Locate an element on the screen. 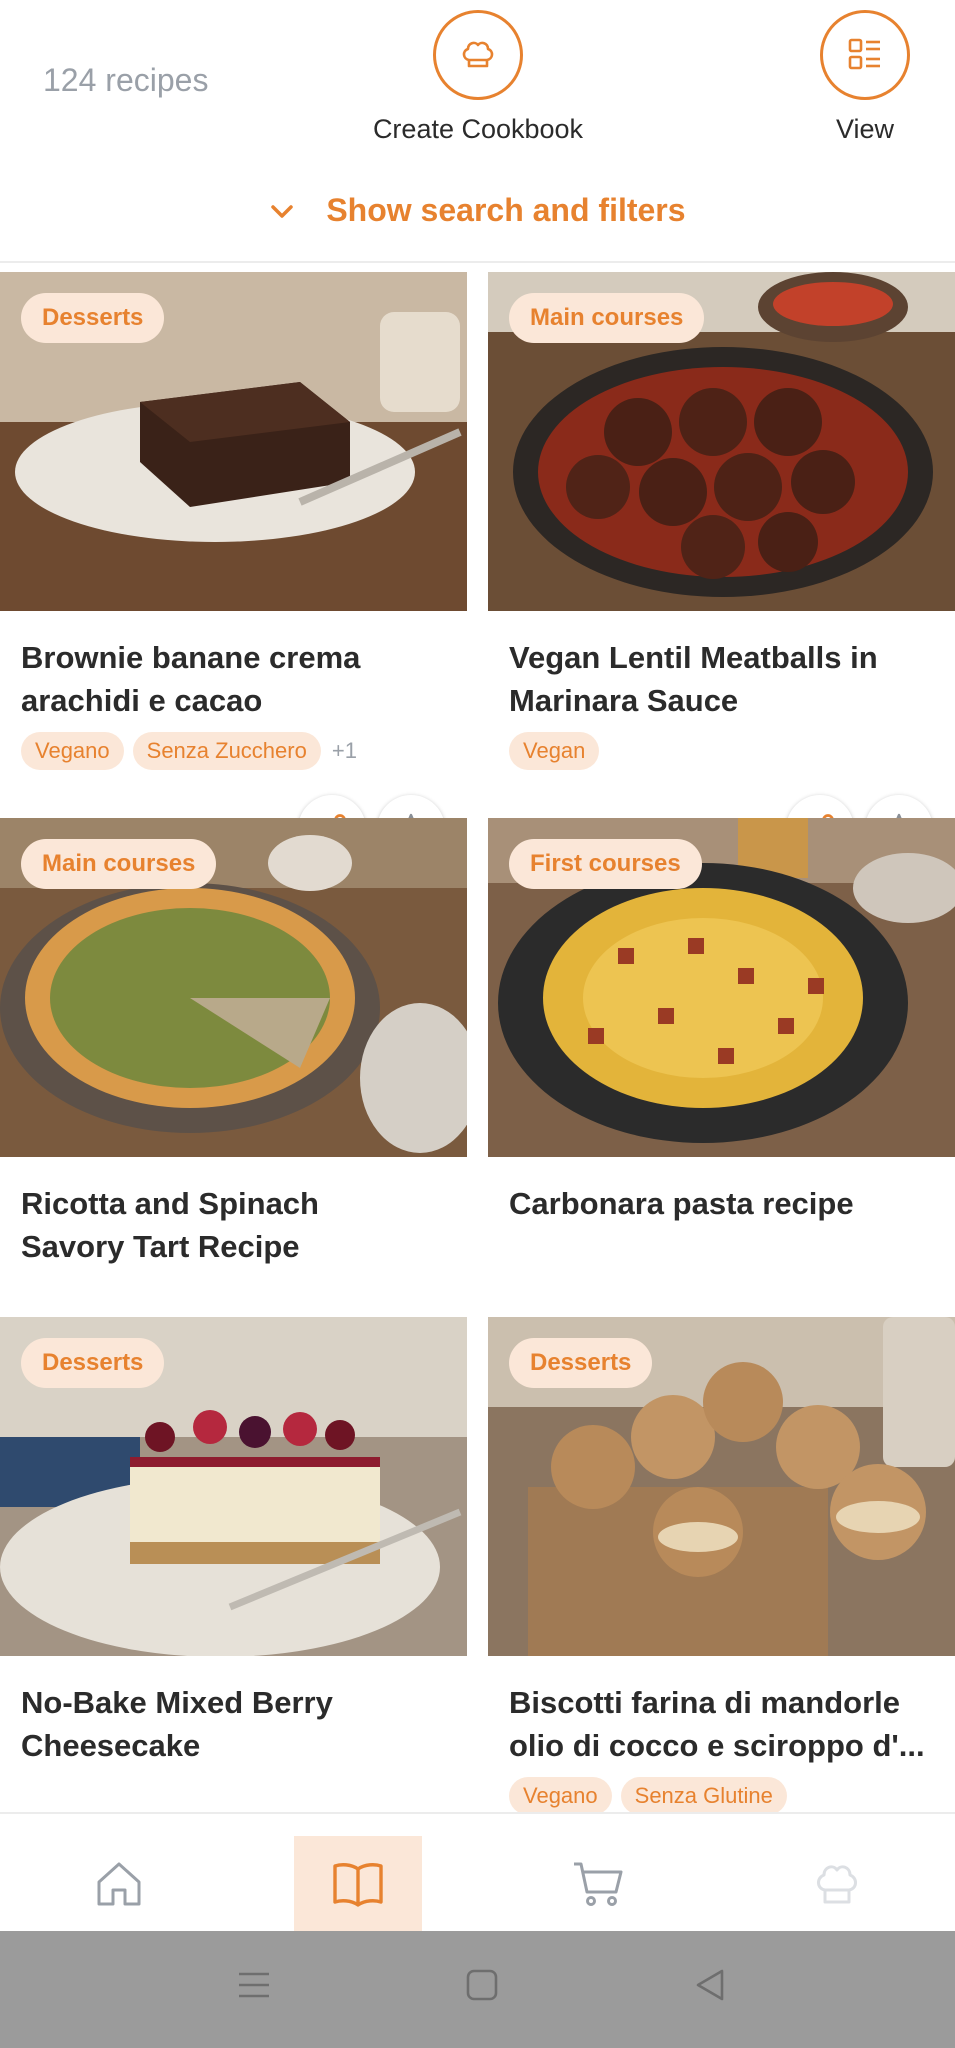 This screenshot has height=2048, width=955. tag-list: Vegano Senza Glutine is located at coordinates (652, 1796).